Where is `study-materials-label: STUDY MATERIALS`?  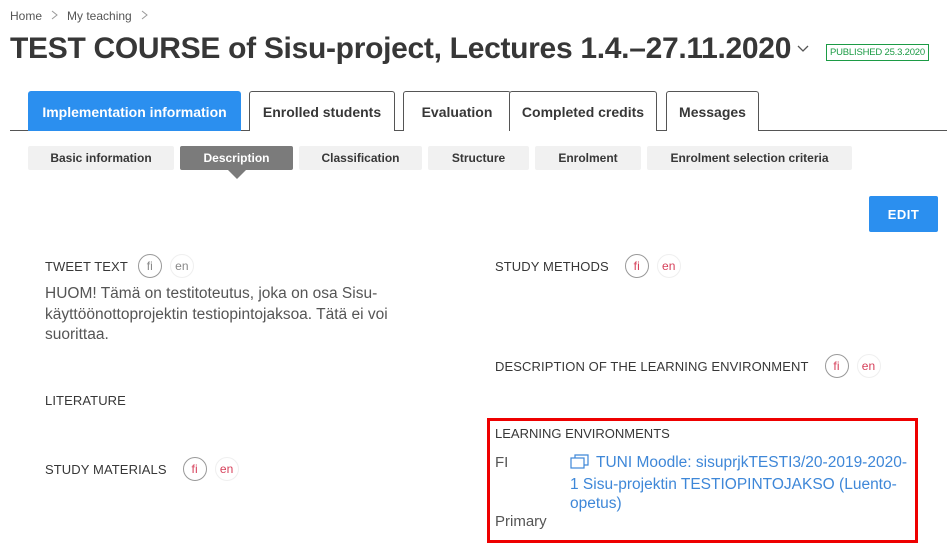 study-materials-label: STUDY MATERIALS is located at coordinates (106, 469).